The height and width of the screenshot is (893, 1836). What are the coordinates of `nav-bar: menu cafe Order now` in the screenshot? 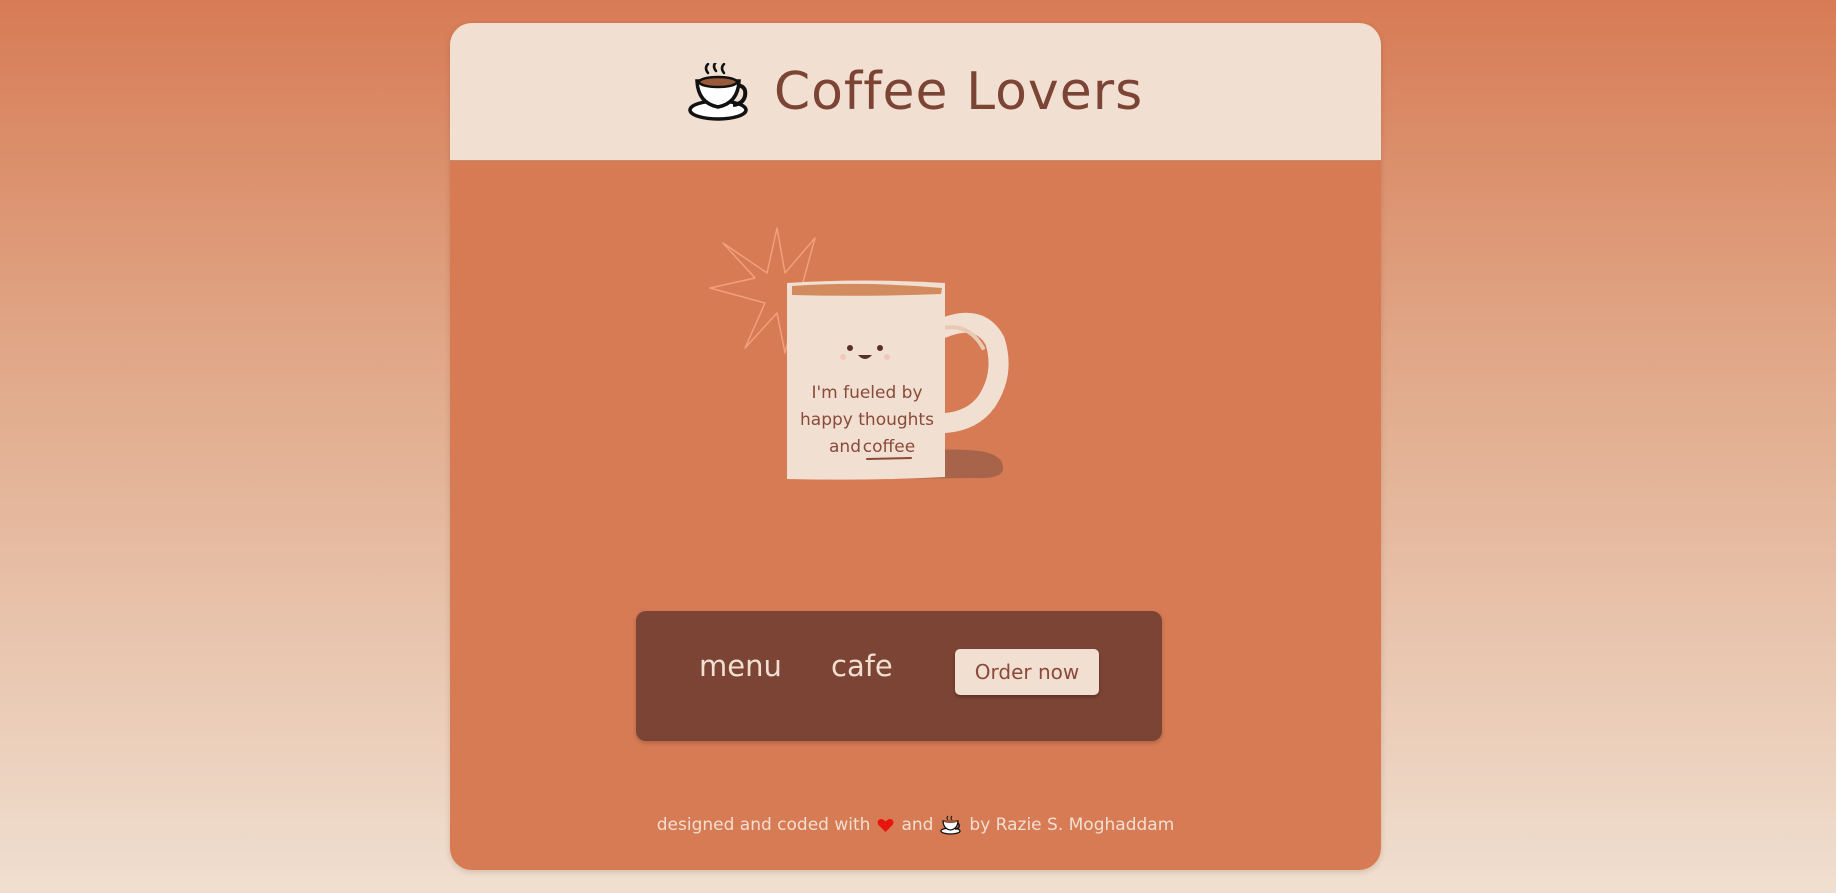 It's located at (899, 676).